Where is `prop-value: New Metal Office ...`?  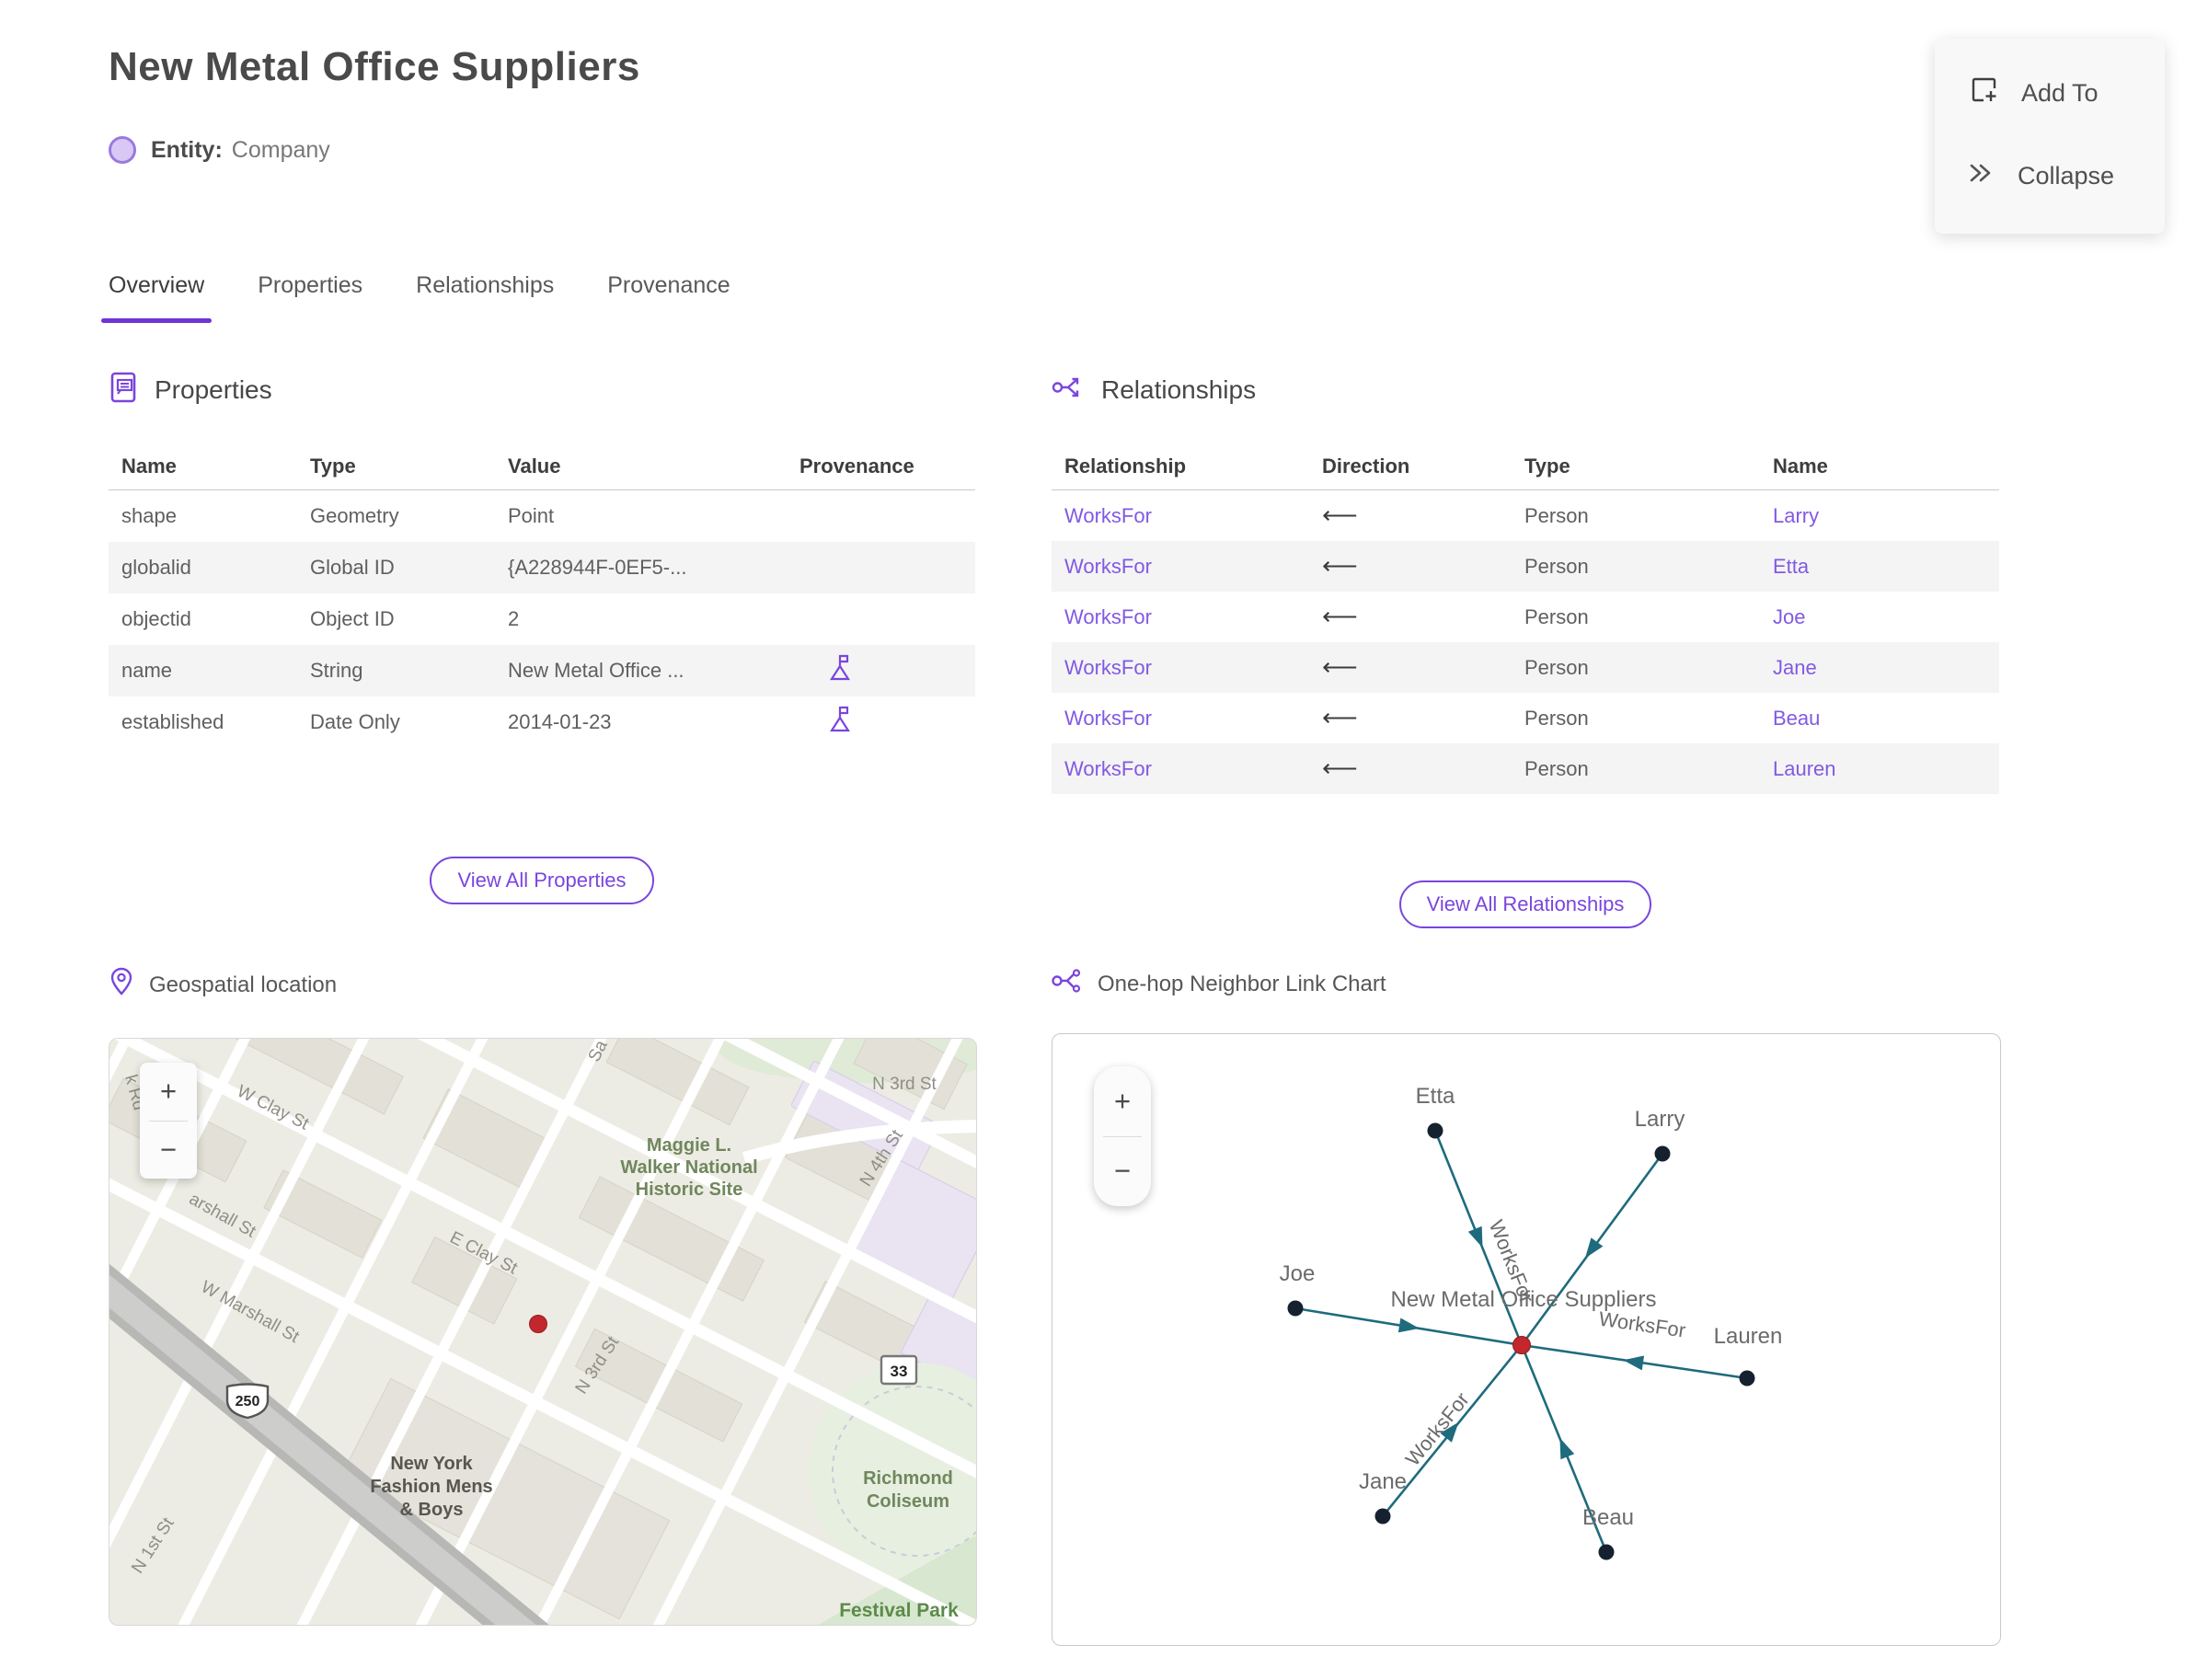 prop-value: New Metal Office ... is located at coordinates (596, 670).